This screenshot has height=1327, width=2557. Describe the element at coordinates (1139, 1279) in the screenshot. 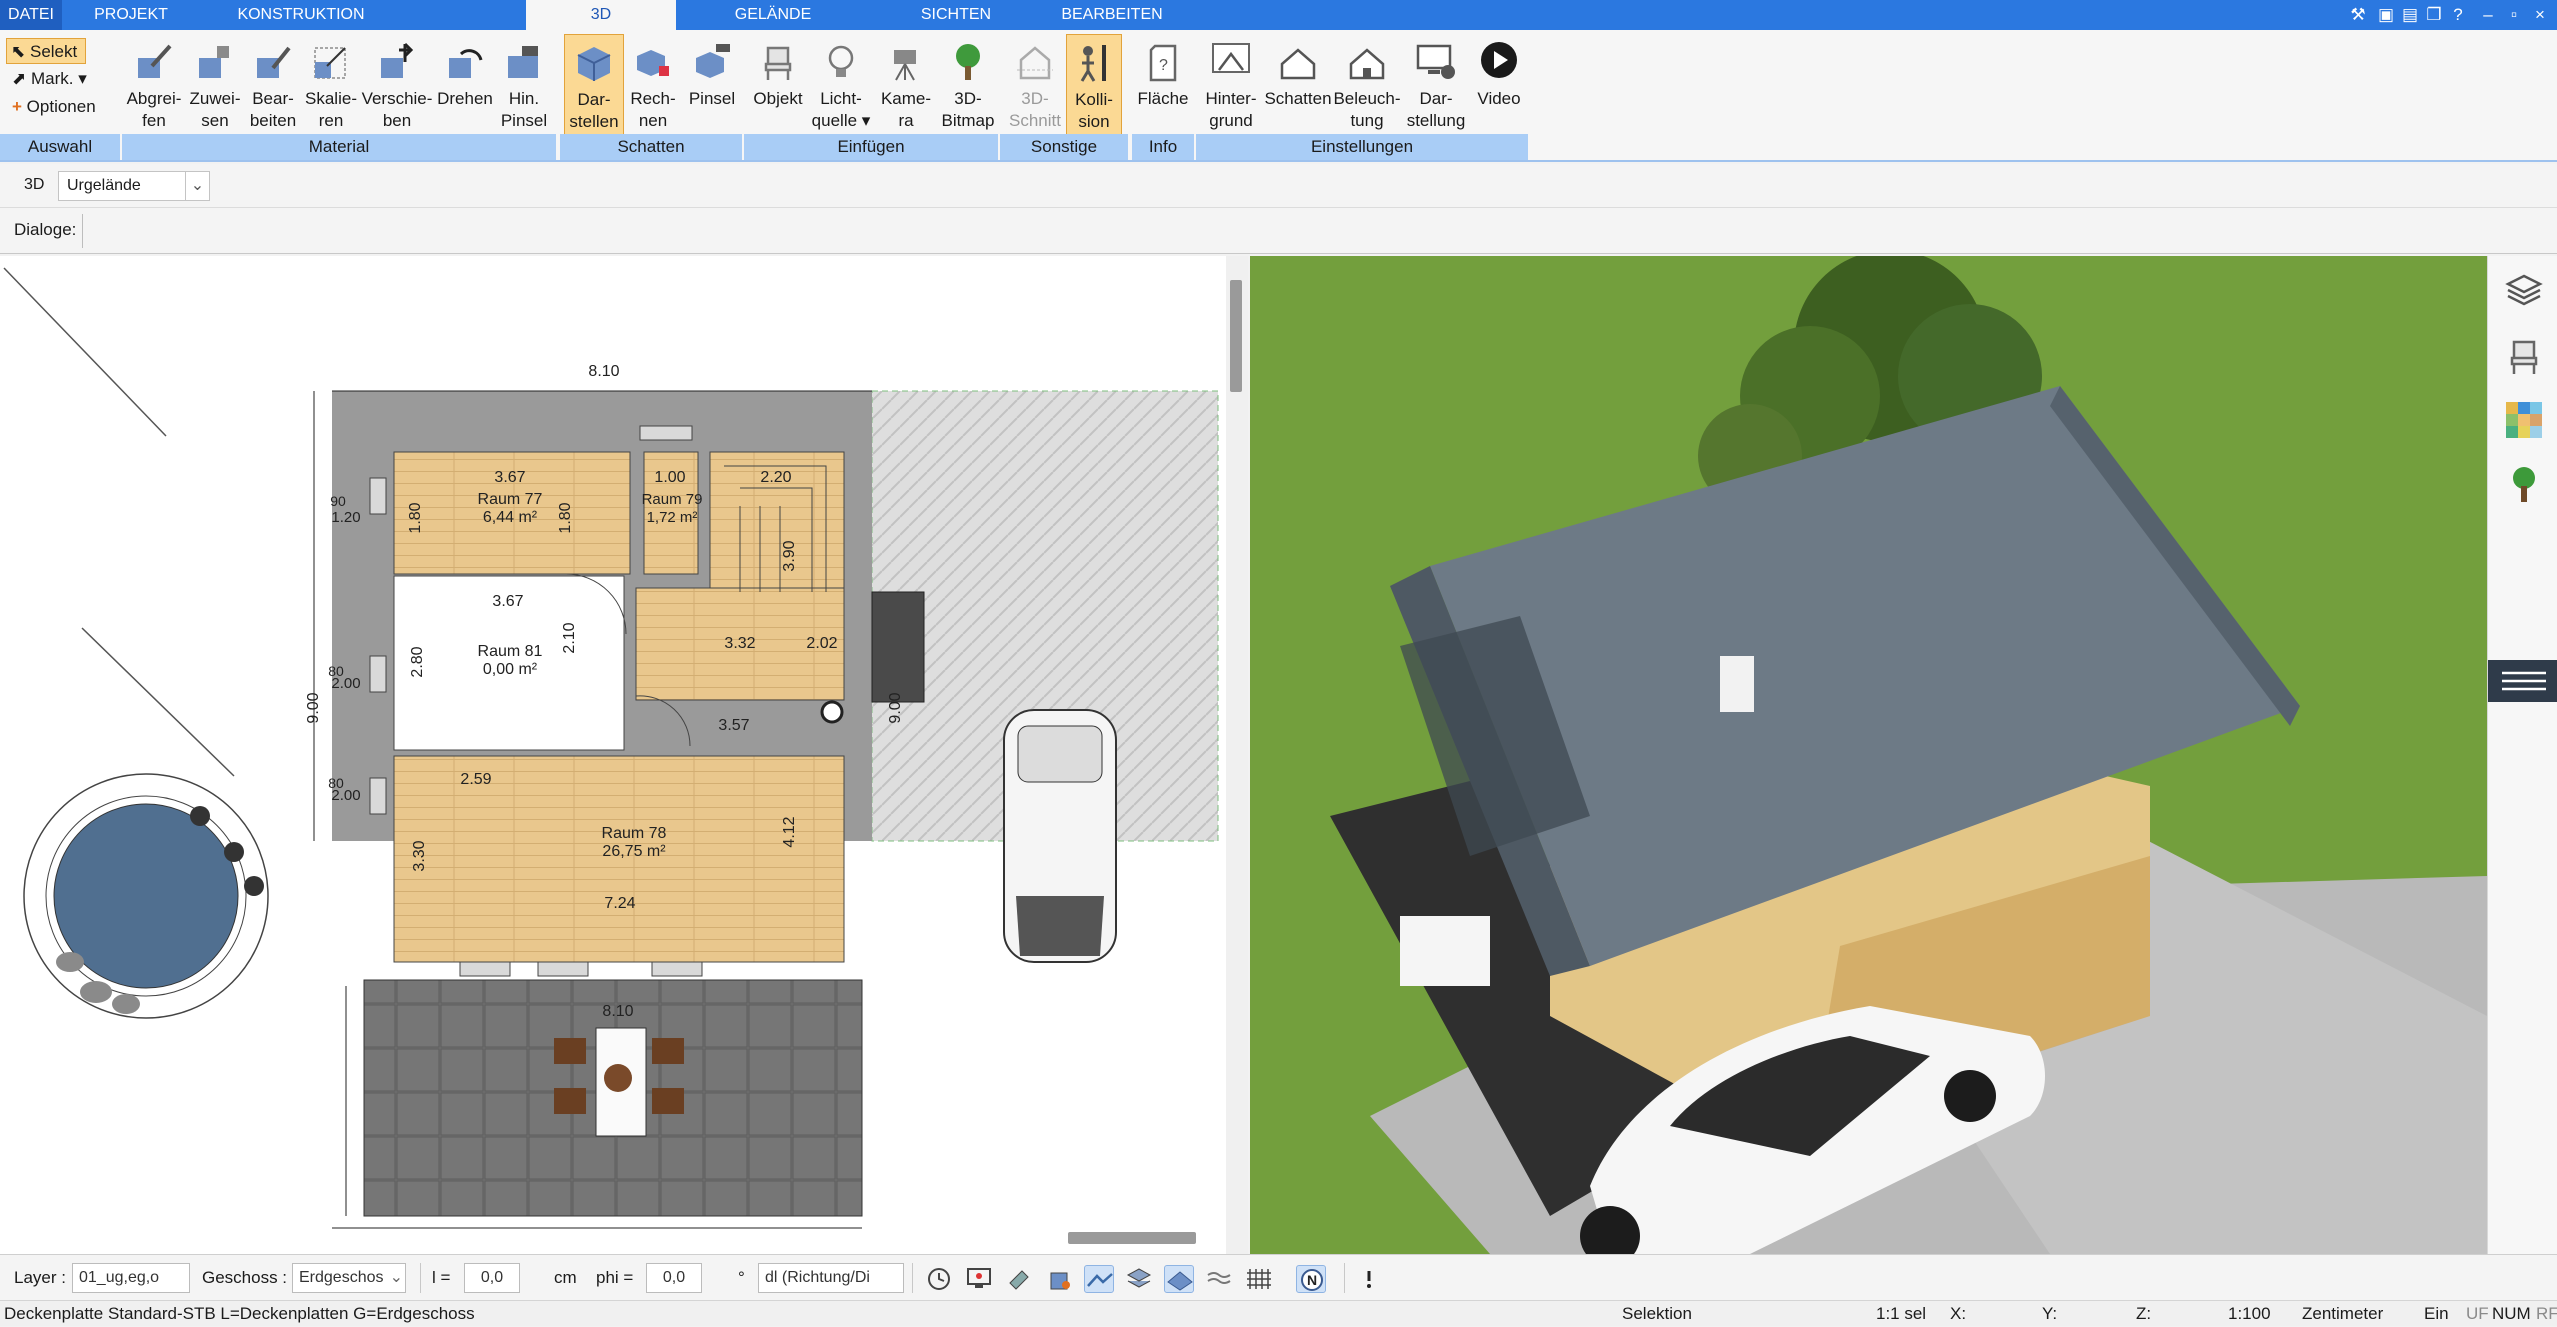

I see `layers-stack-icon` at that location.